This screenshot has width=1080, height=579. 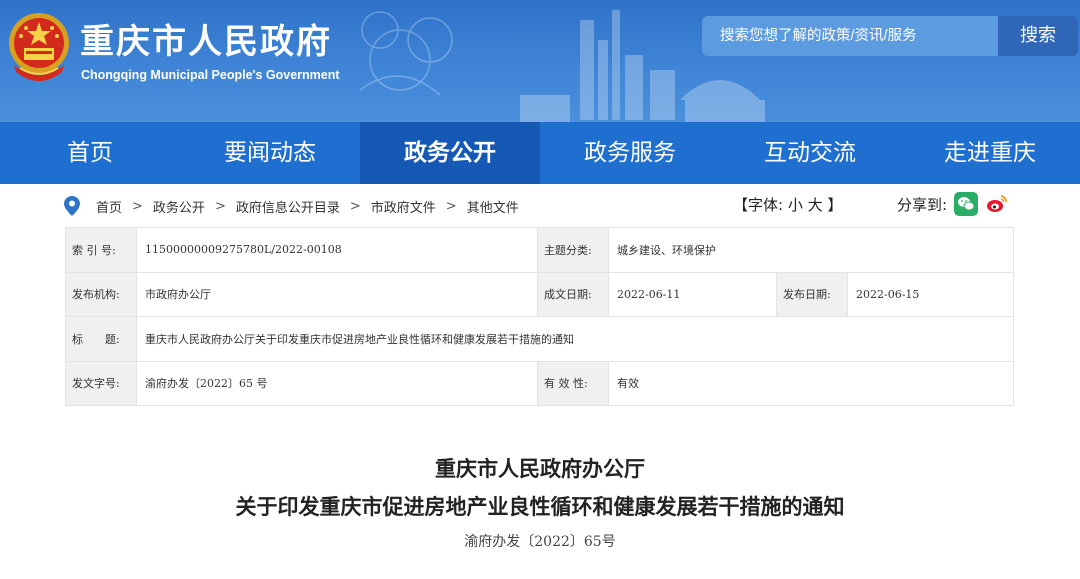 What do you see at coordinates (810, 153) in the screenshot?
I see `nav-item-interaction: 互动交流` at bounding box center [810, 153].